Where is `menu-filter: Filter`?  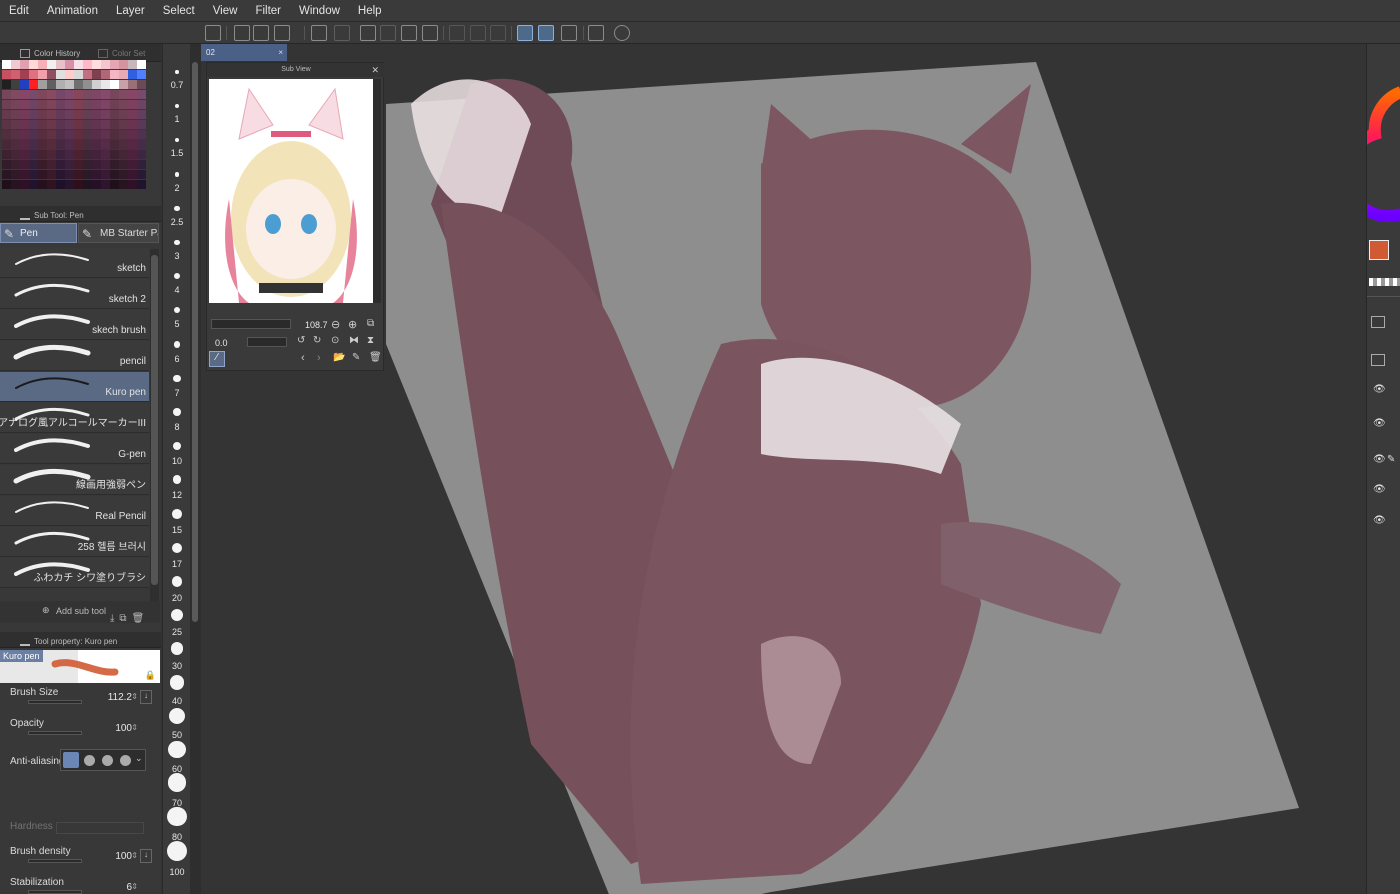
menu-filter: Filter is located at coordinates (268, 11).